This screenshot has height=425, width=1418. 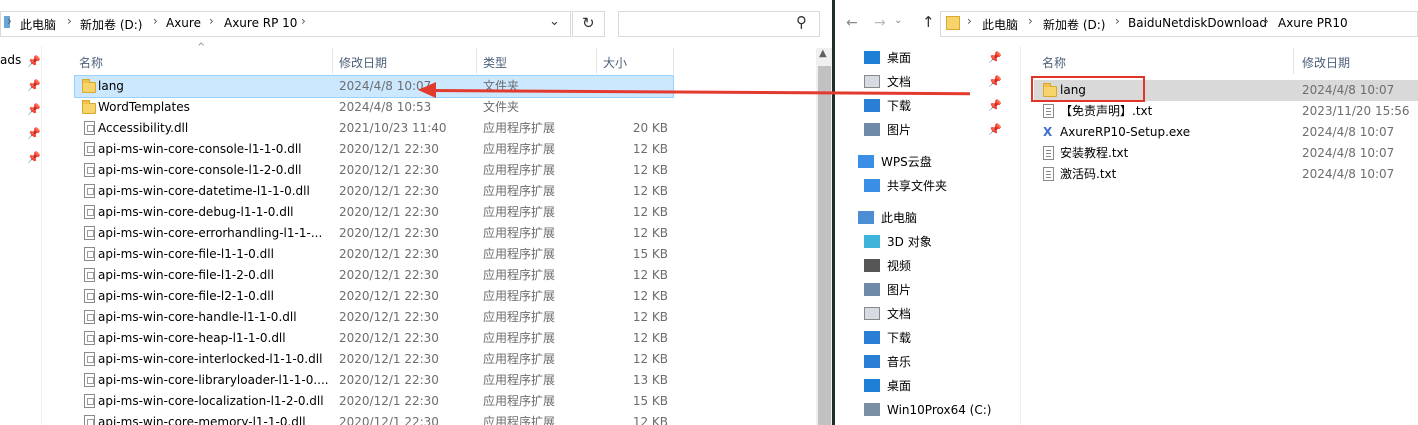 I want to click on nav-item-label: 桌面, so click(x=899, y=58).